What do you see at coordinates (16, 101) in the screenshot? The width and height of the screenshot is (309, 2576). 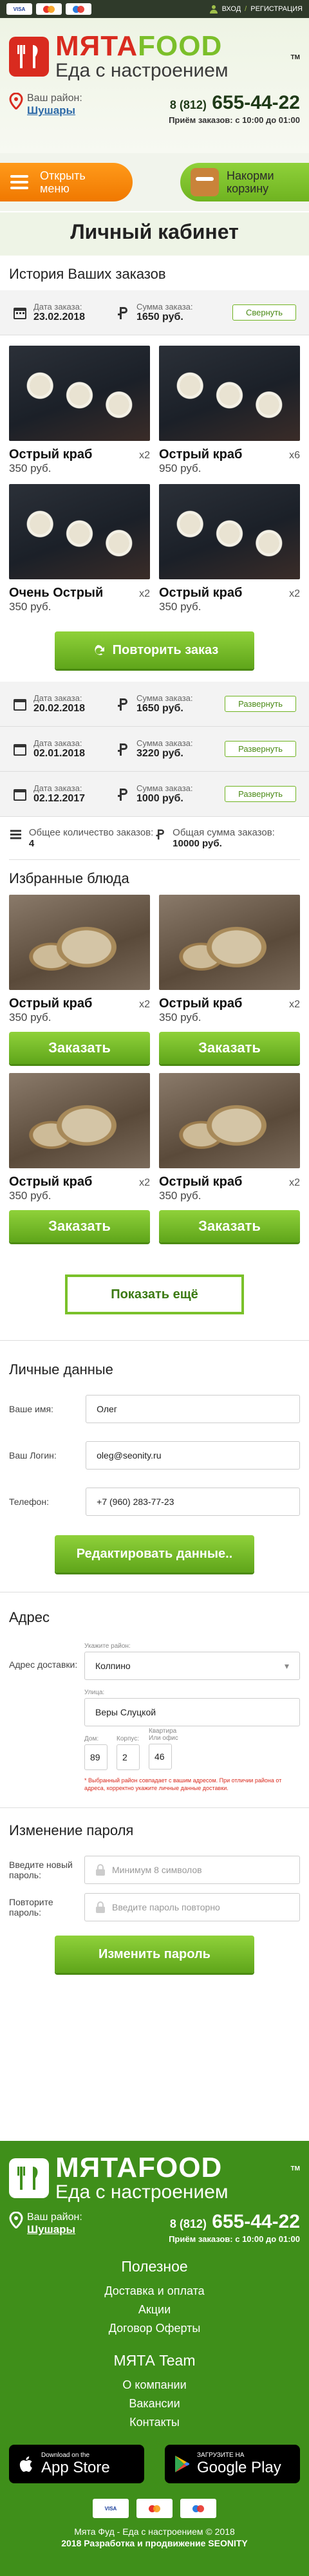 I see `location-pin-icon` at bounding box center [16, 101].